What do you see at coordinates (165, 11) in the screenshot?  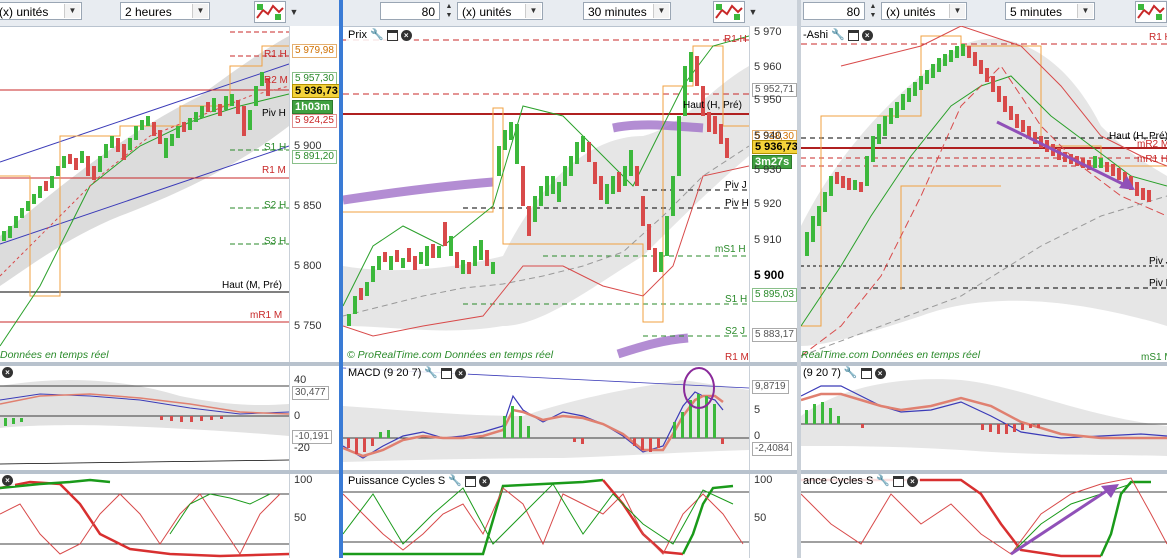 I see `period-select: 2 heures ▼` at bounding box center [165, 11].